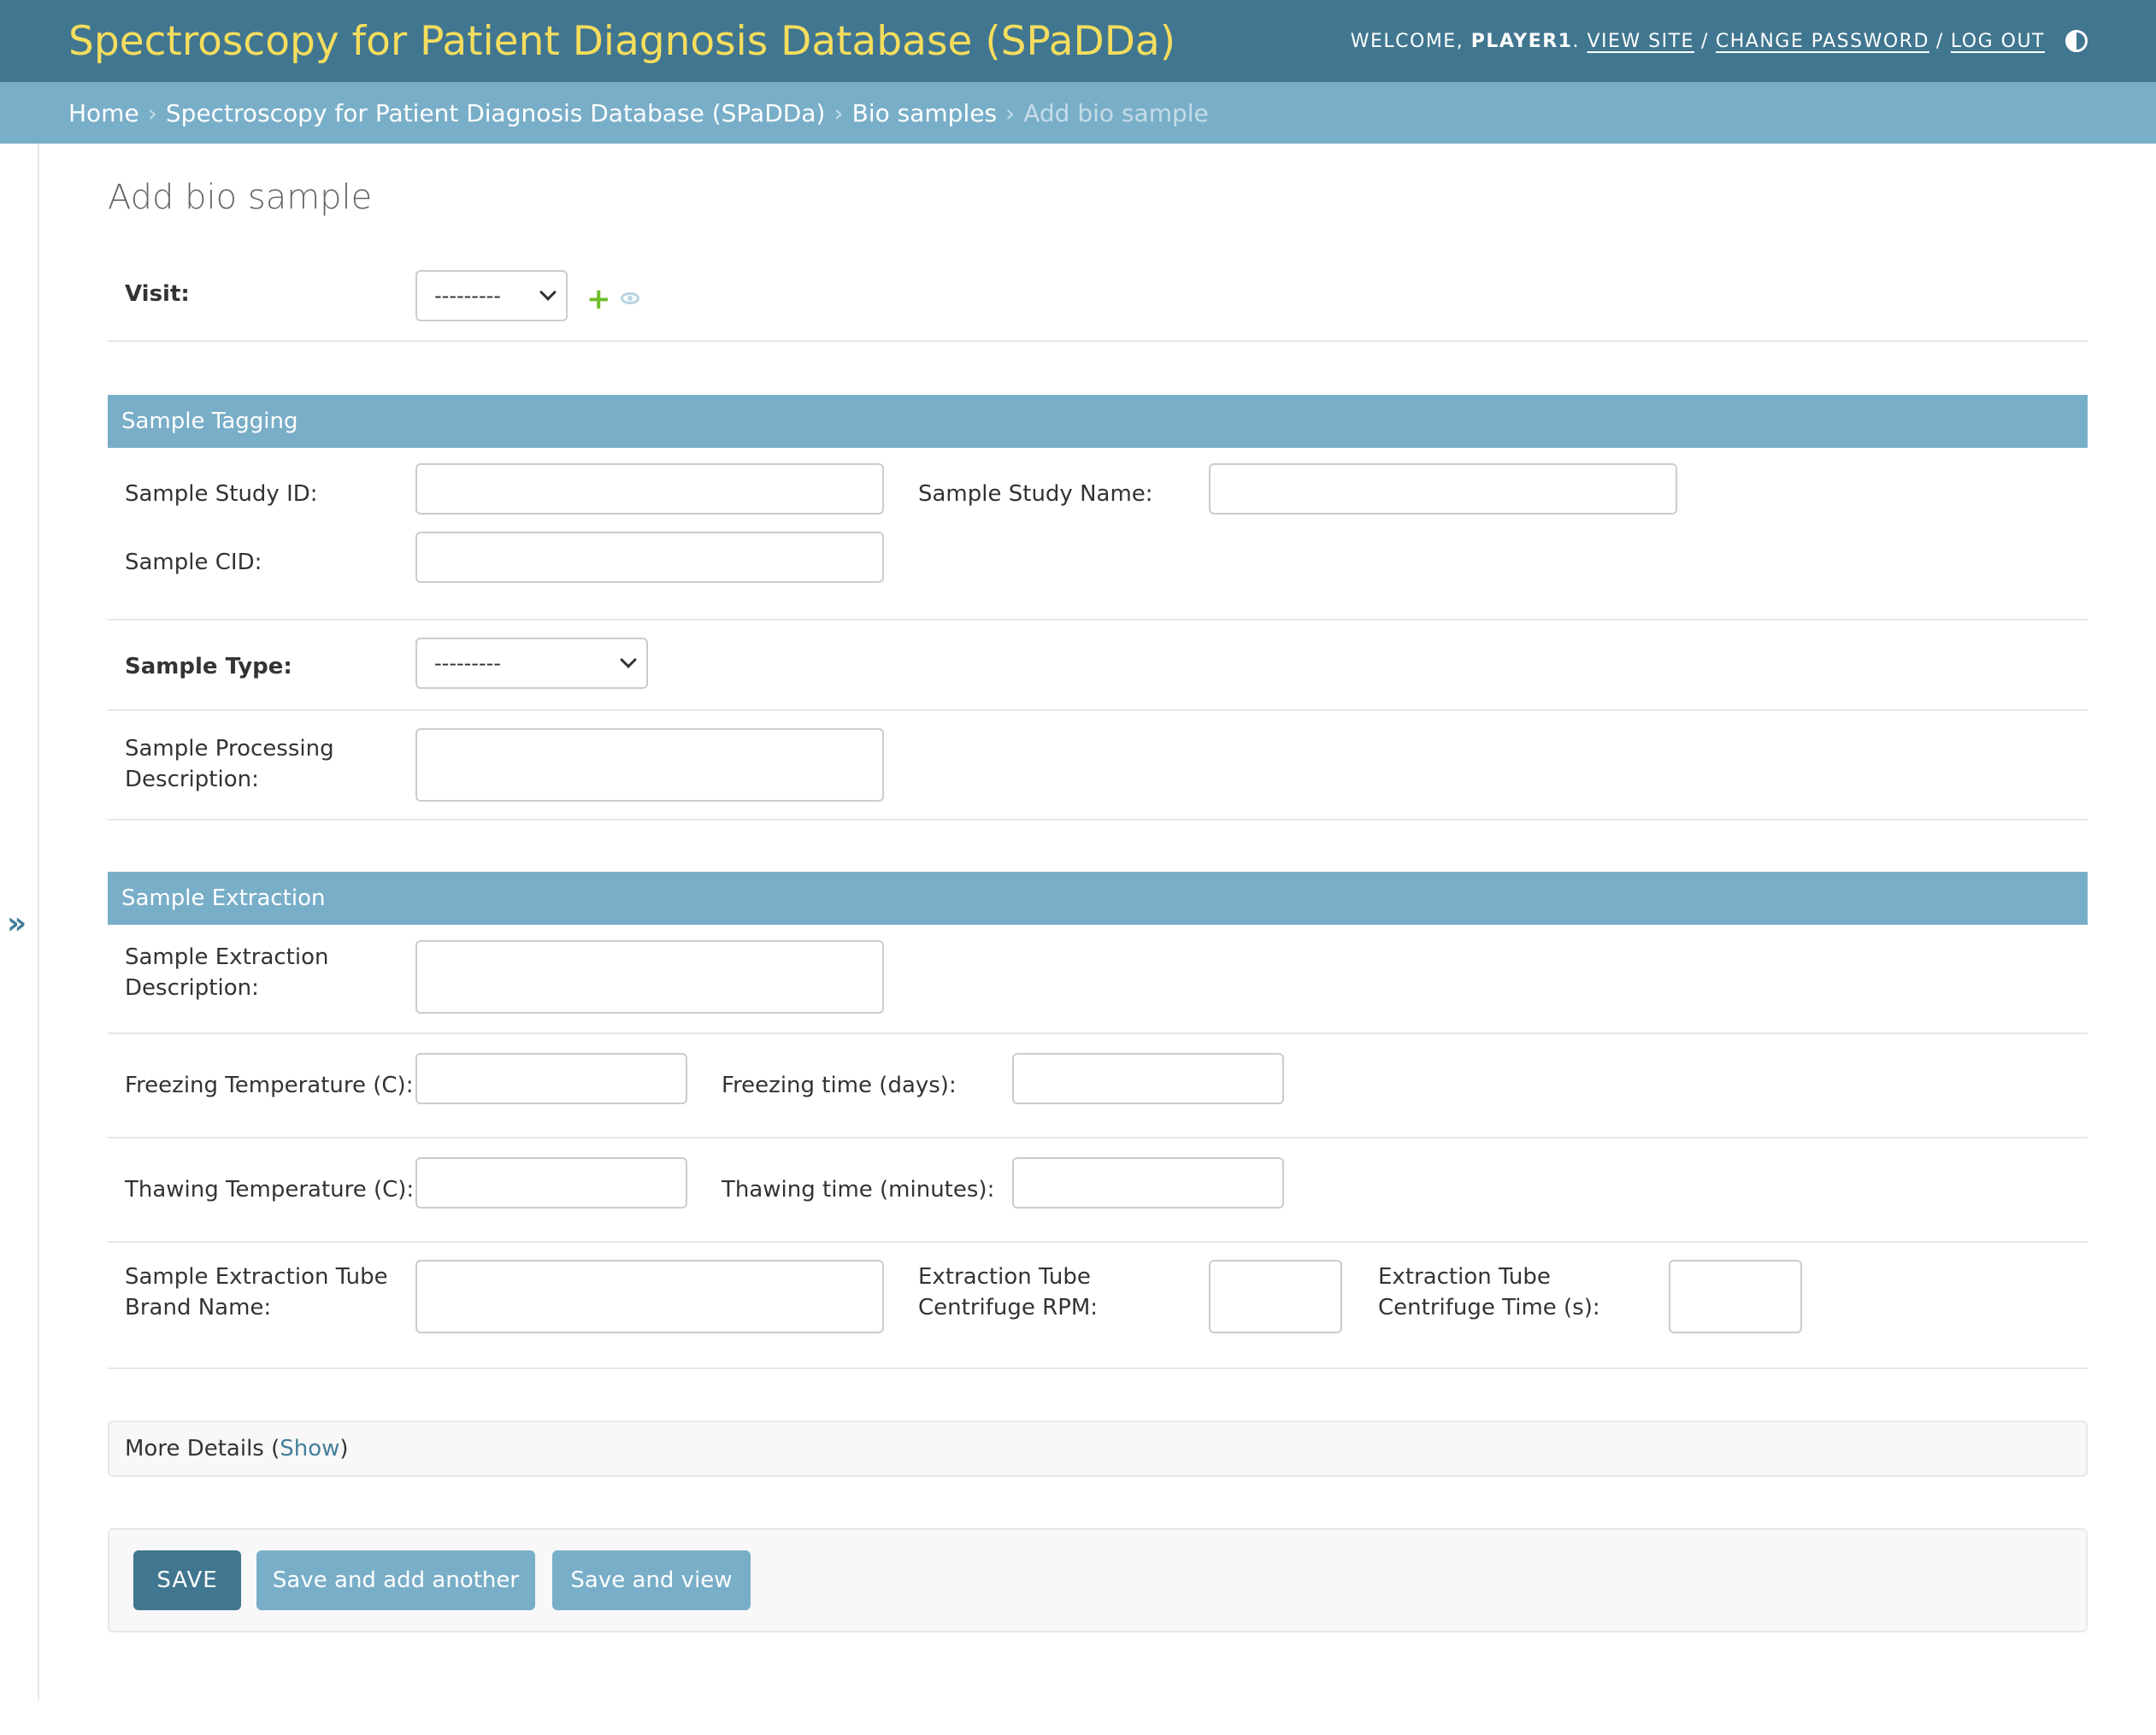 This screenshot has width=2156, height=1735. Describe the element at coordinates (1148, 1078) in the screenshot. I see `freezing-time-input` at that location.